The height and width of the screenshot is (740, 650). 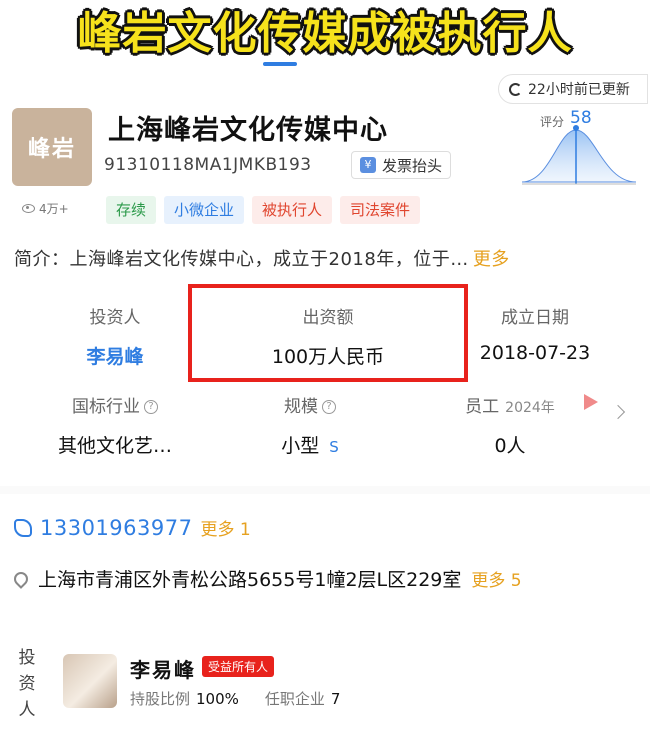 What do you see at coordinates (496, 578) in the screenshot?
I see `address-more-link: 更多 5` at bounding box center [496, 578].